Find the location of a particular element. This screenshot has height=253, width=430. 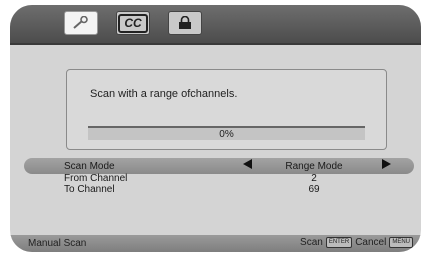

enter-key-icon: ENTER is located at coordinates (339, 242).